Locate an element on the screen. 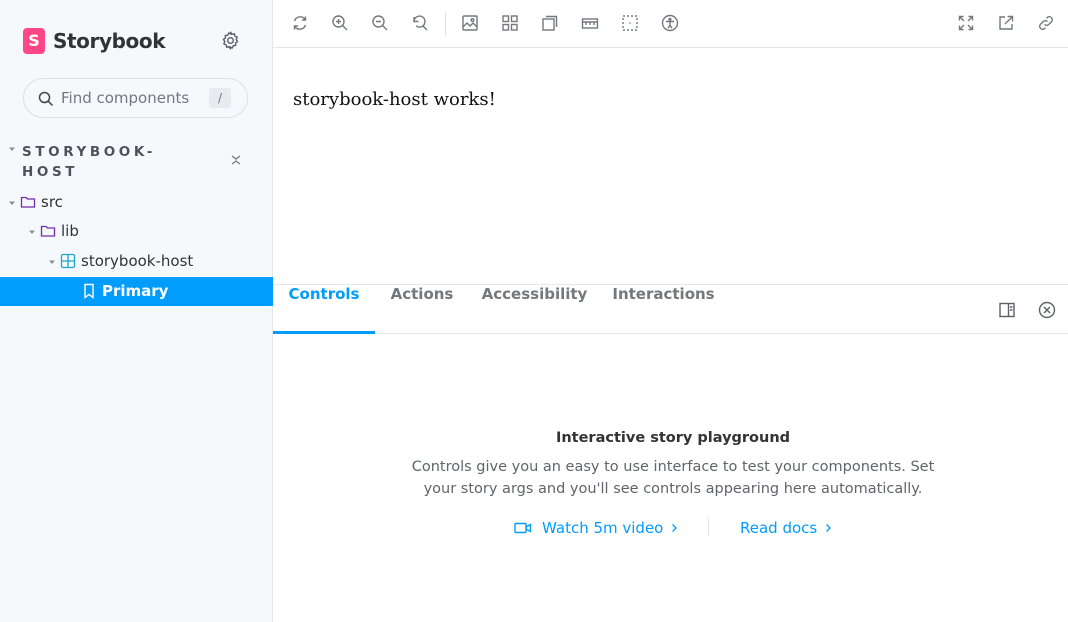 The height and width of the screenshot is (622, 1068). preview-content: storybook-host works! is located at coordinates (394, 99).